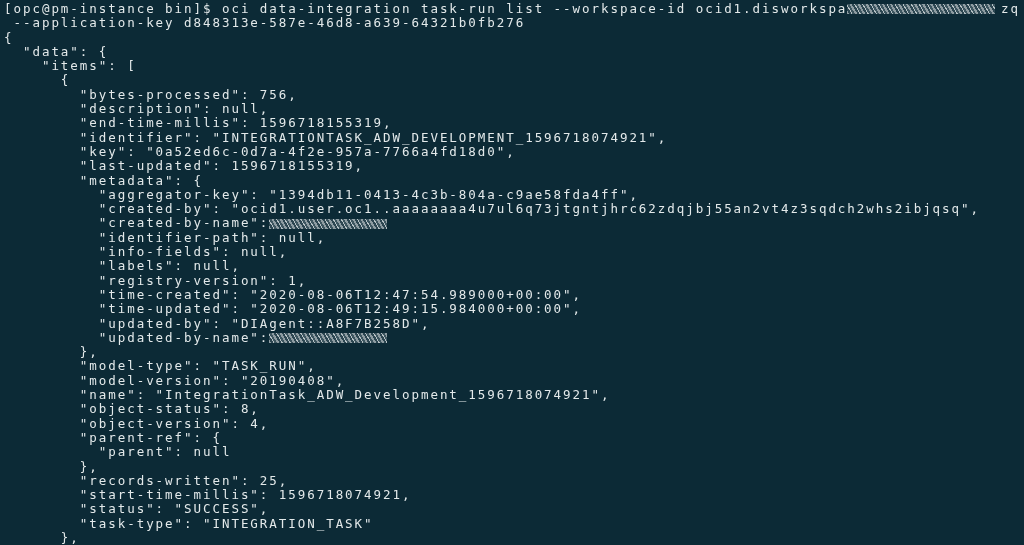  What do you see at coordinates (212, 380) in the screenshot?
I see `terminal-line: "model-version": "20190408",` at bounding box center [212, 380].